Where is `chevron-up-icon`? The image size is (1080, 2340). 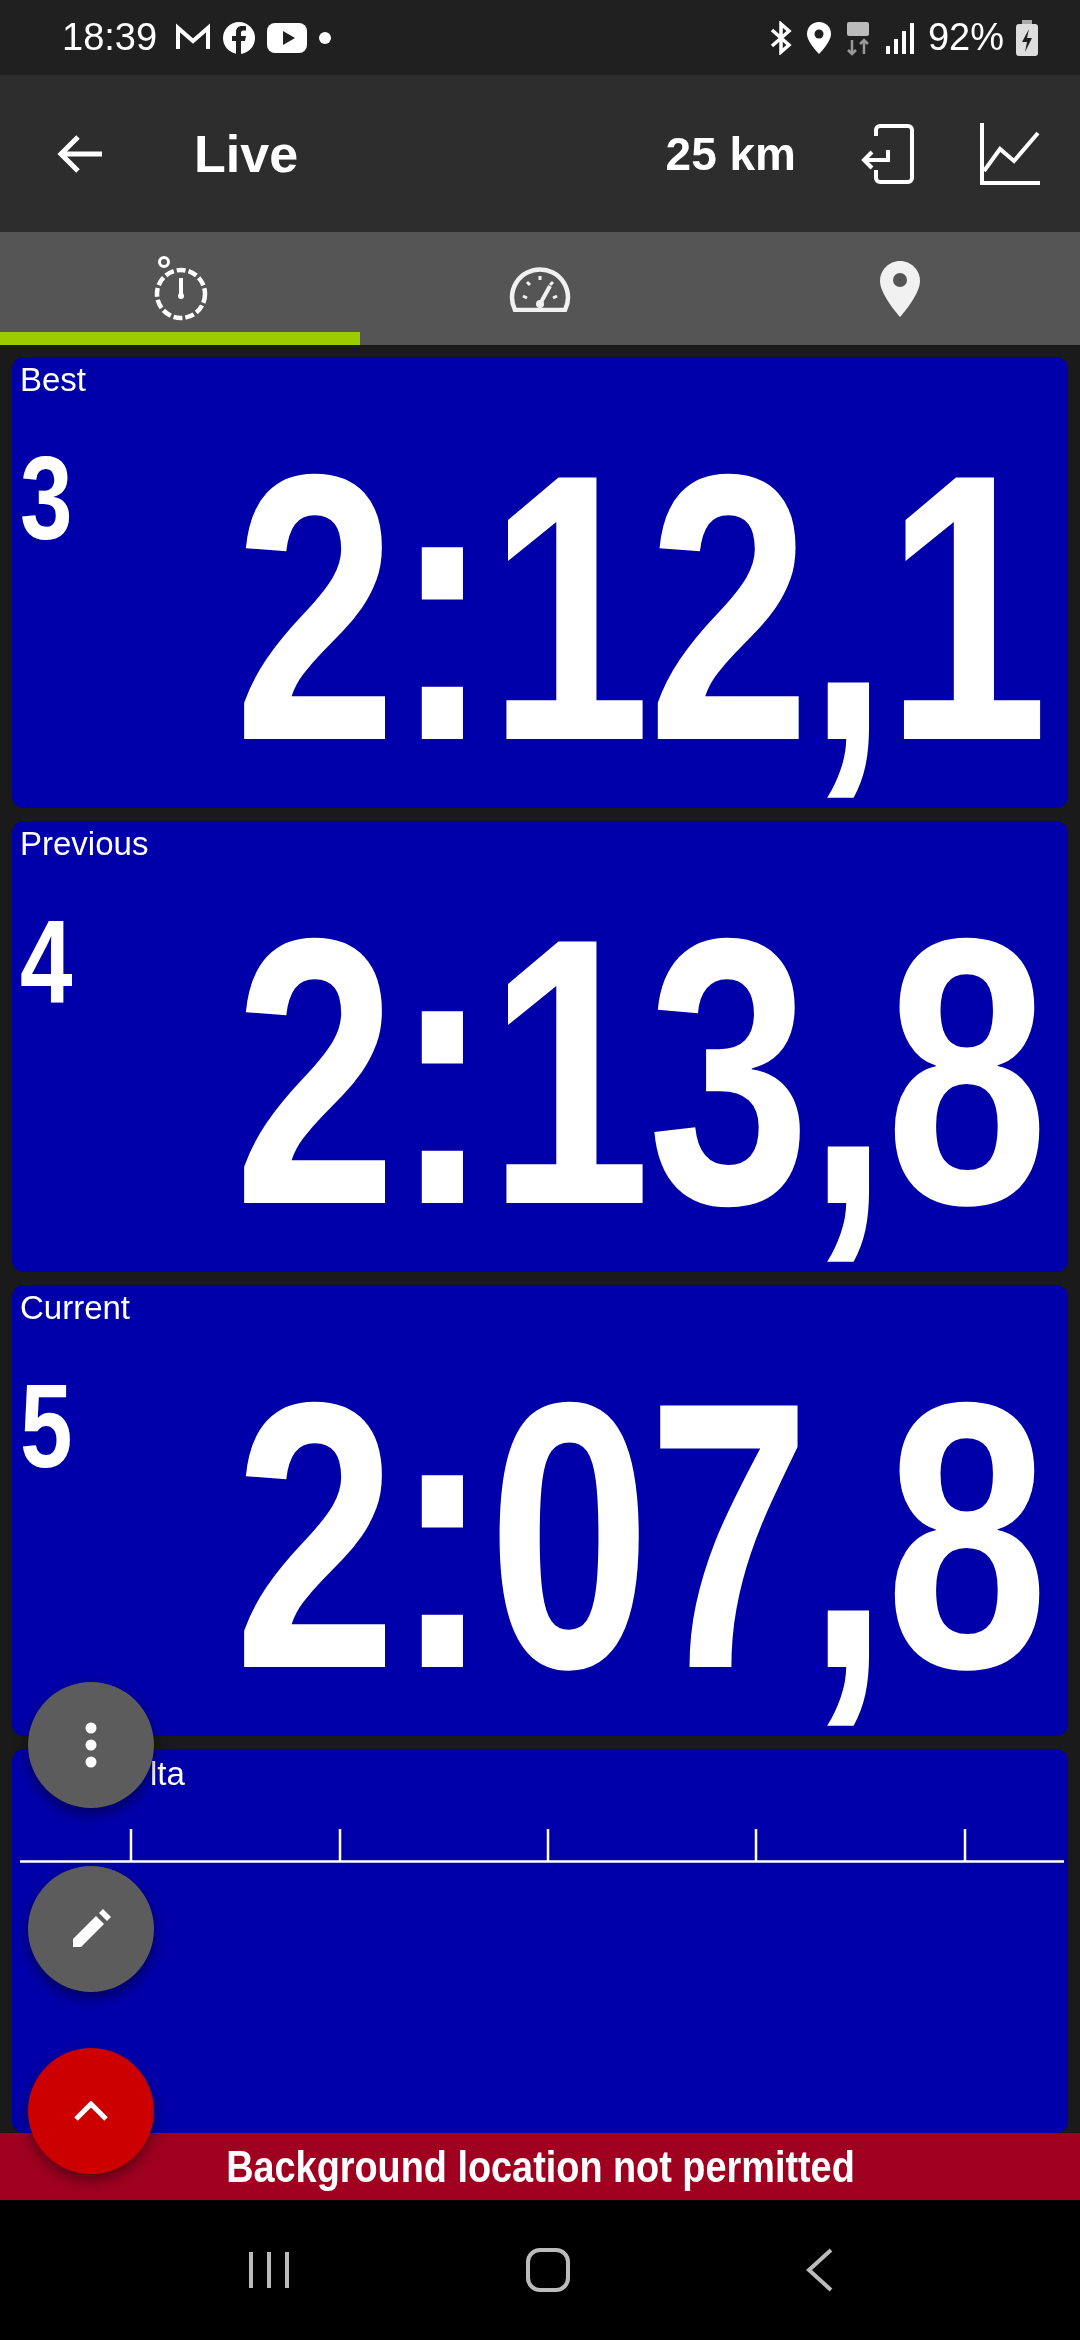 chevron-up-icon is located at coordinates (91, 2111).